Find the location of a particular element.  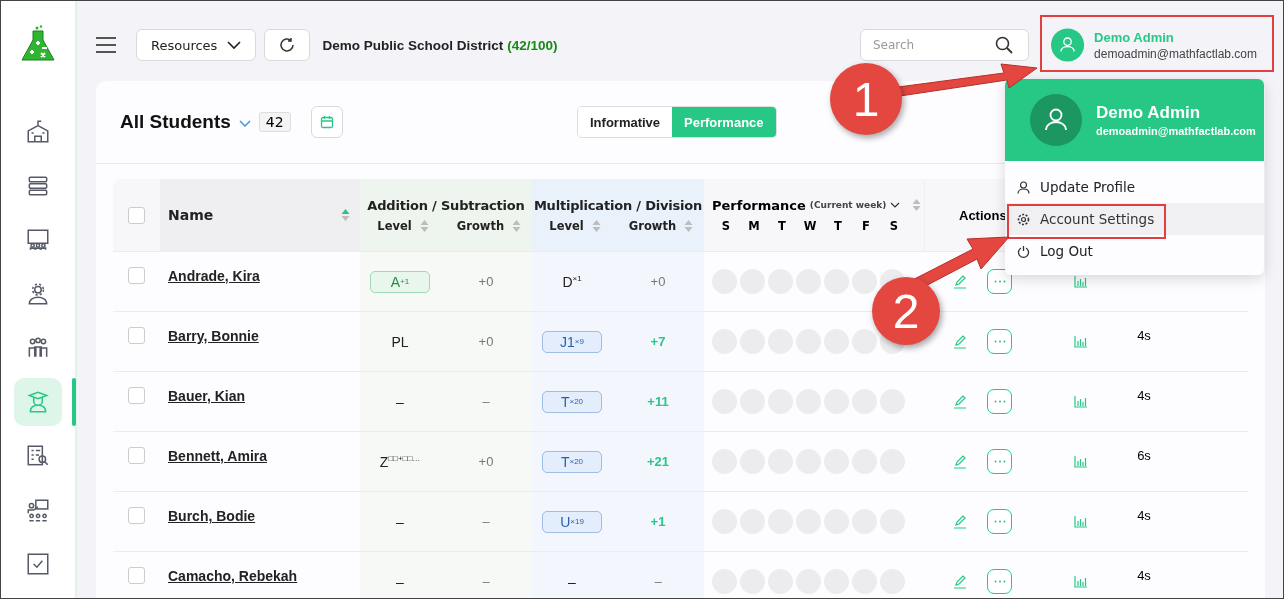

level-badge: A$^{+1}$ is located at coordinates (400, 281).